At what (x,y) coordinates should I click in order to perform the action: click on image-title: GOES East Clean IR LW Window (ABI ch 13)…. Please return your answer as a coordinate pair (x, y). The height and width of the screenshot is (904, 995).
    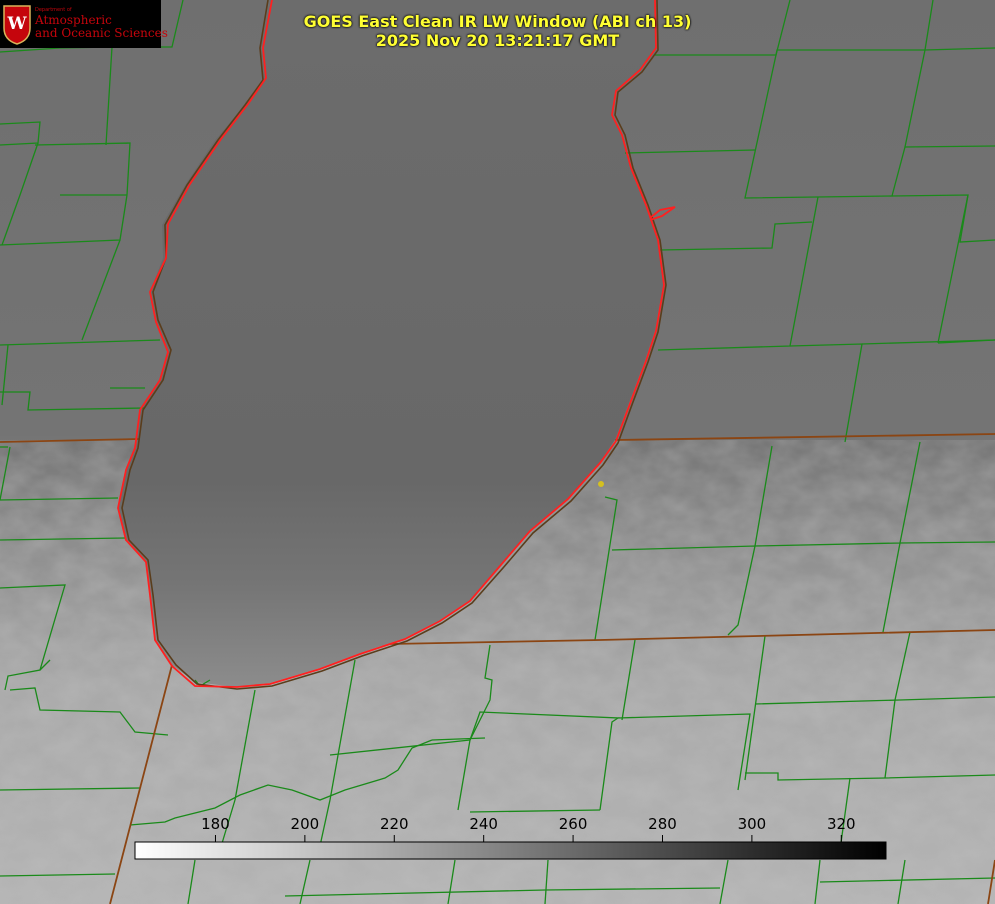
    Looking at the image, I should click on (497, 31).